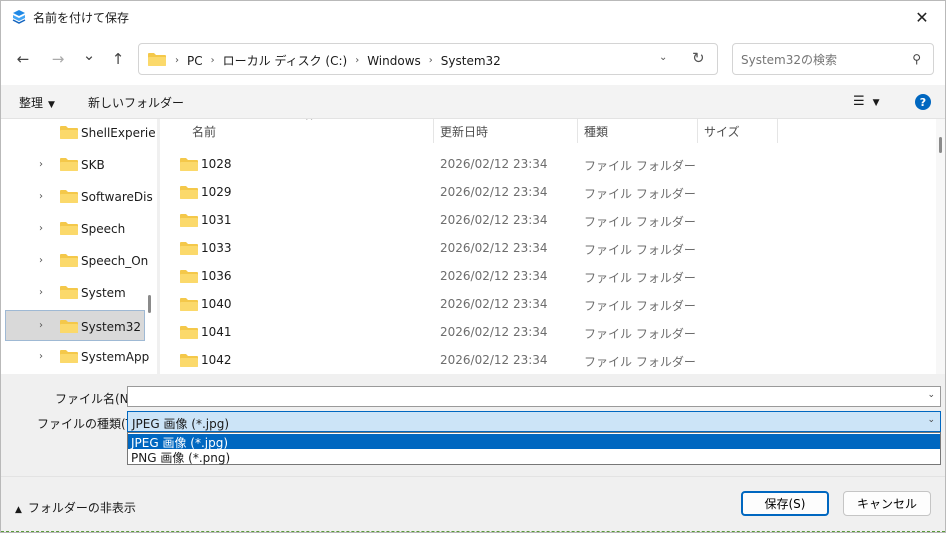 The height and width of the screenshot is (533, 946). Describe the element at coordinates (23, 59) in the screenshot. I see `back-button: ←` at that location.